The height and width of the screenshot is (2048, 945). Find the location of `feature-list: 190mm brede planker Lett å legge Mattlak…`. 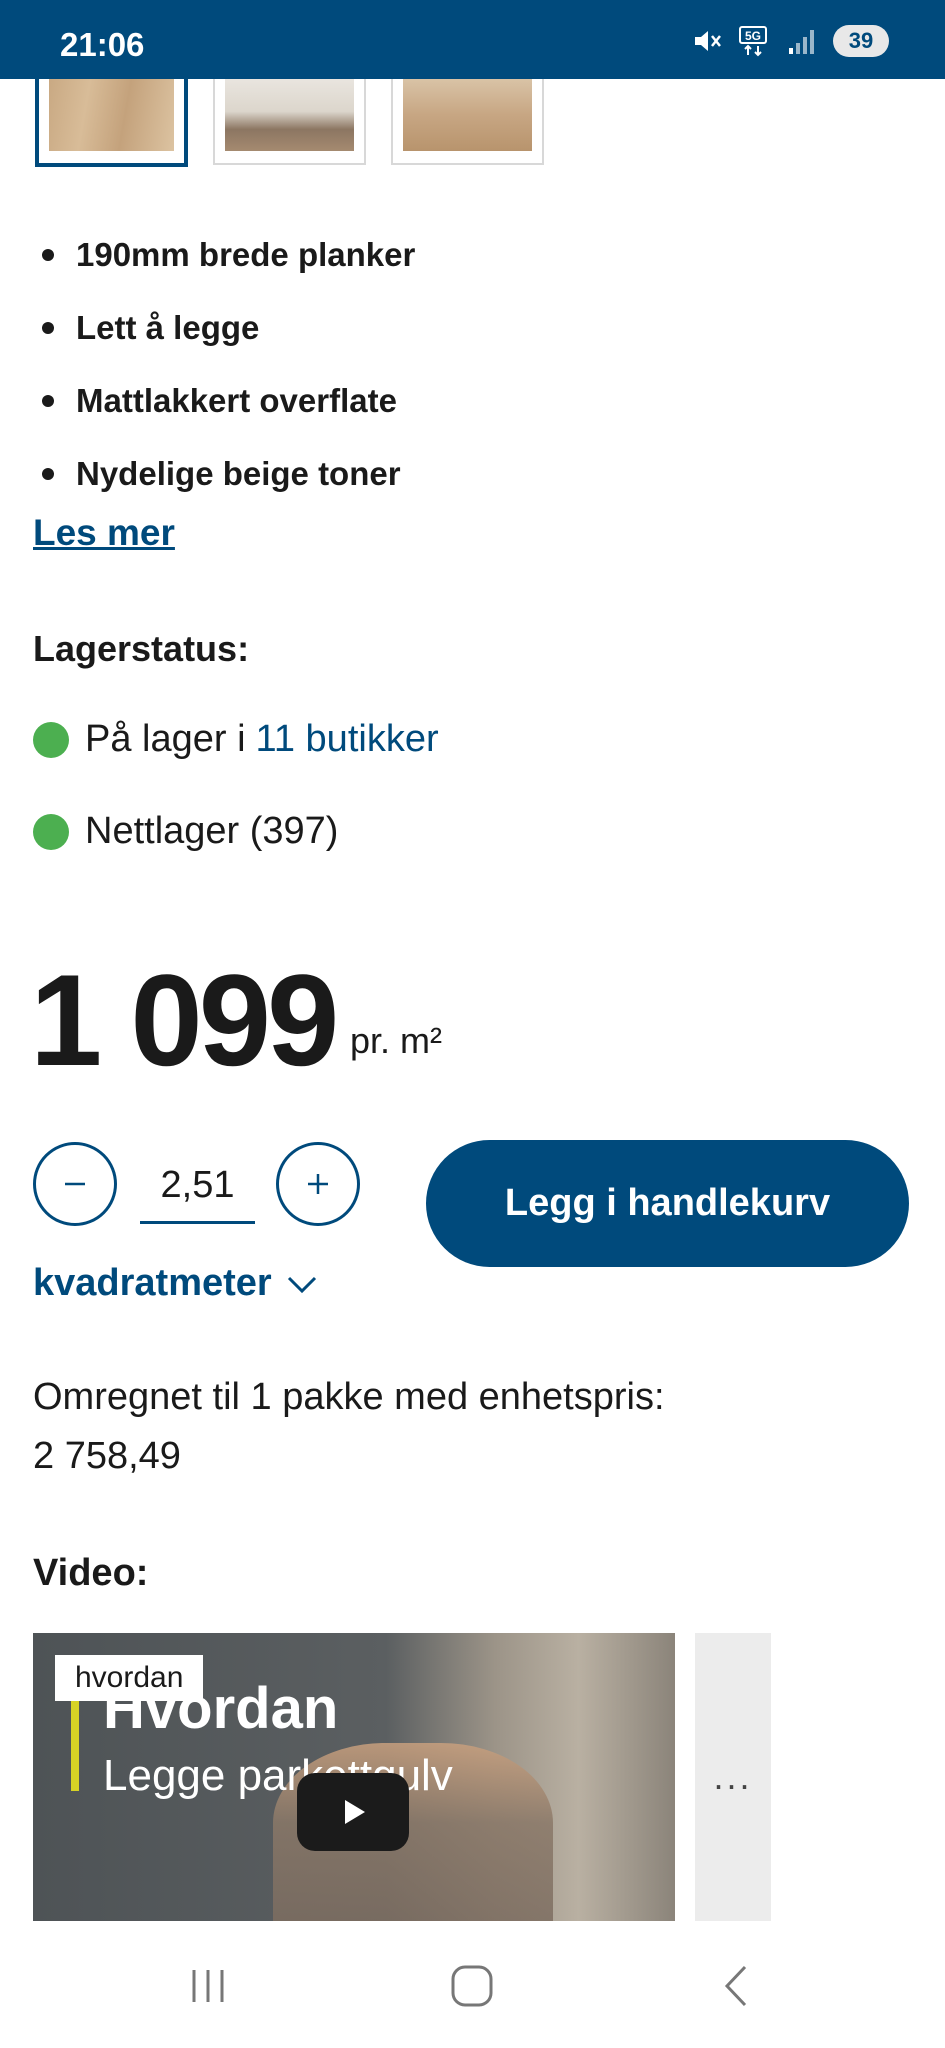

feature-list: 190mm brede planker Lett å legge Mattlak… is located at coordinates (228, 364).